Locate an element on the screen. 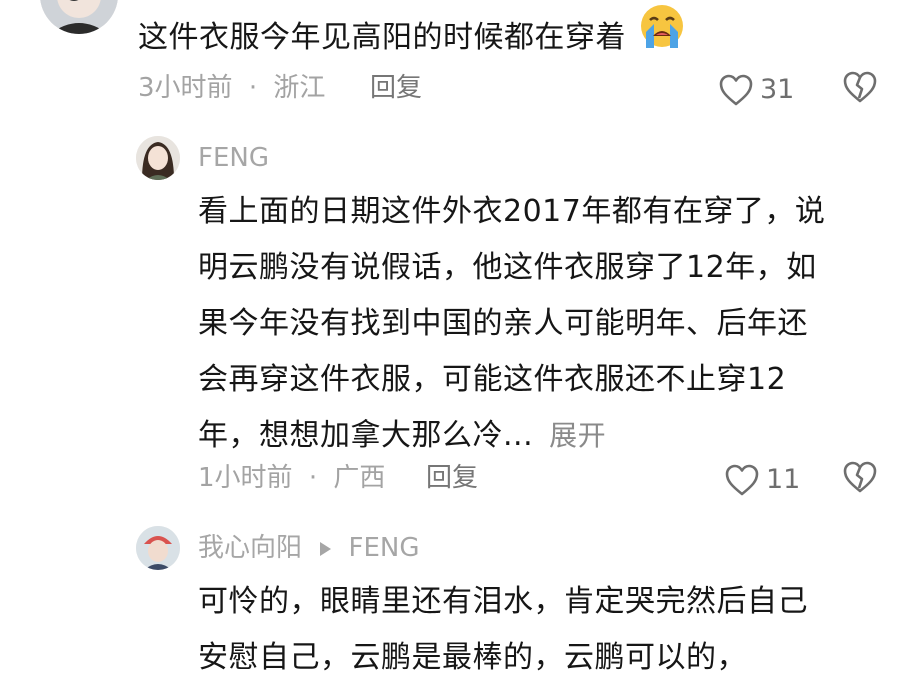 The height and width of the screenshot is (686, 922). reply-text-line: 会再穿这件衣服，可能这件衣服还不止穿12 is located at coordinates (492, 379).